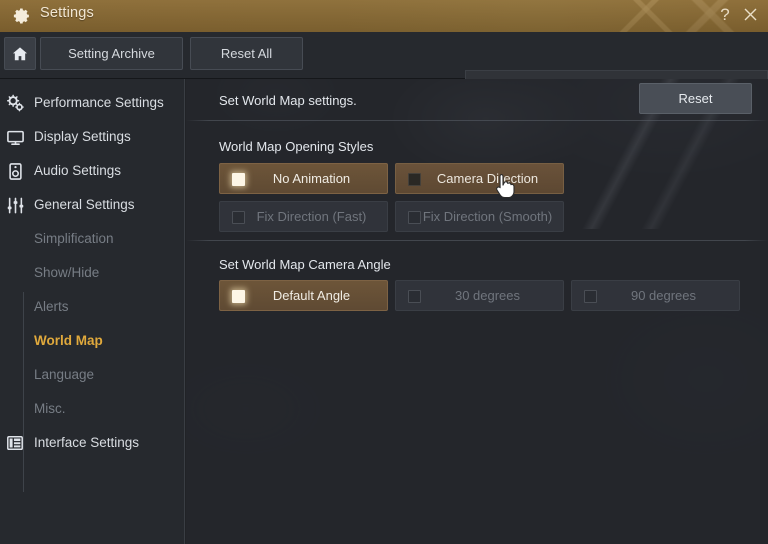 The height and width of the screenshot is (544, 768). I want to click on sidebar-item-general-settings: General Settings, so click(92, 206).